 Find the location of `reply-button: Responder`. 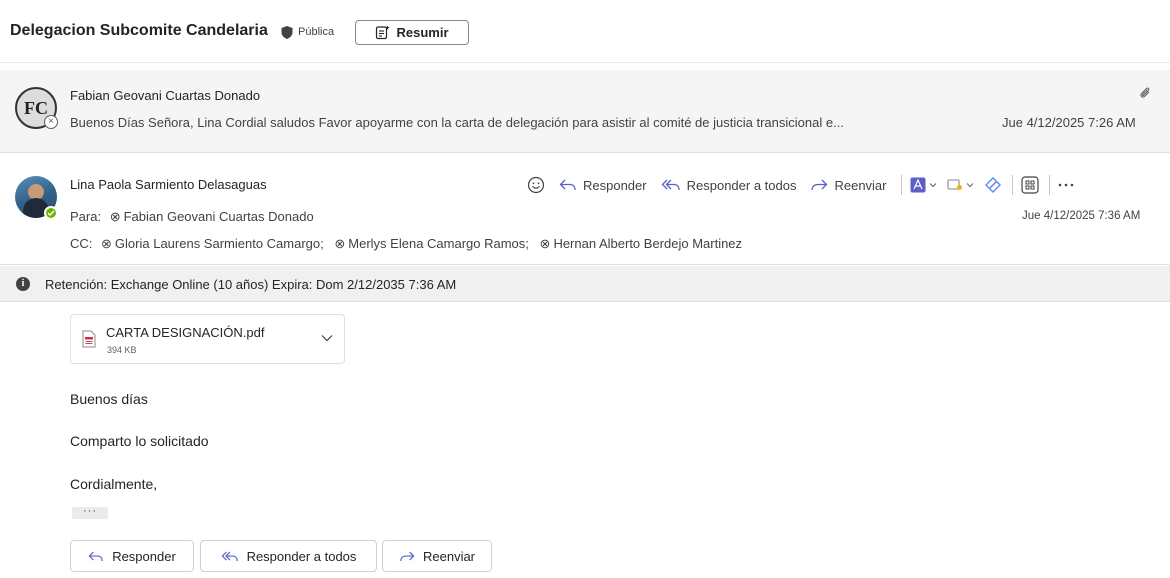

reply-button: Responder is located at coordinates (603, 185).